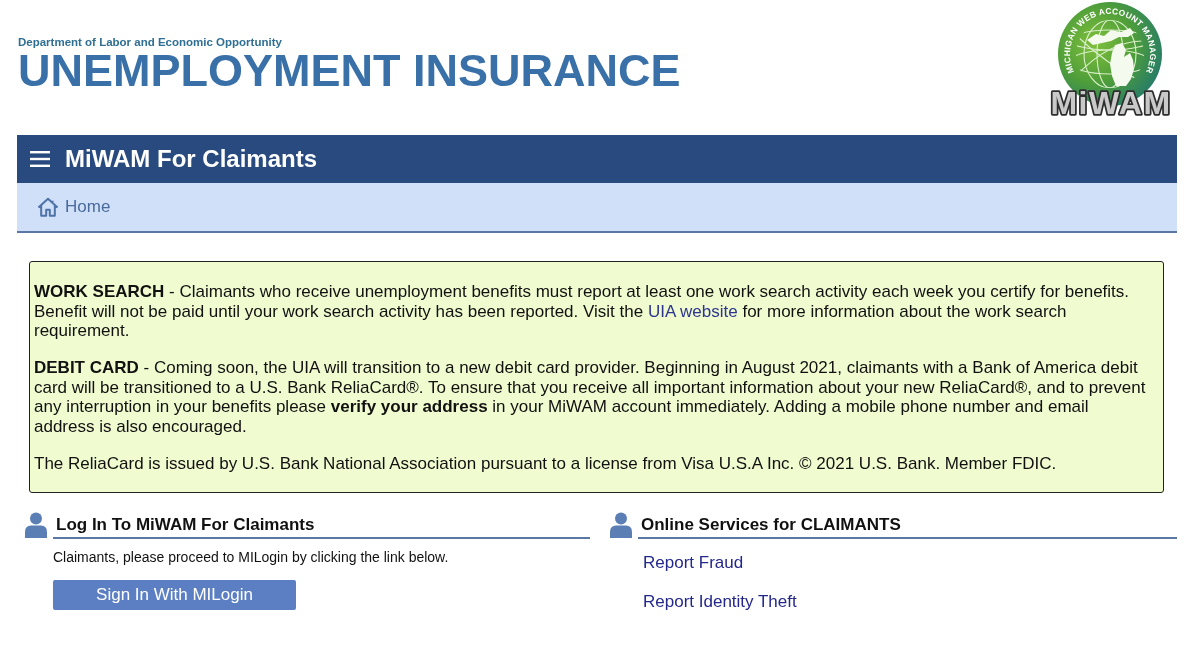 The width and height of the screenshot is (1200, 646). Describe the element at coordinates (40, 159) in the screenshot. I see `menu-icon` at that location.